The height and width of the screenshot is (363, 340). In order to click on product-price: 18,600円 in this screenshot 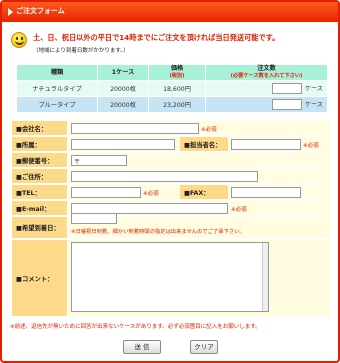, I will do `click(177, 88)`.